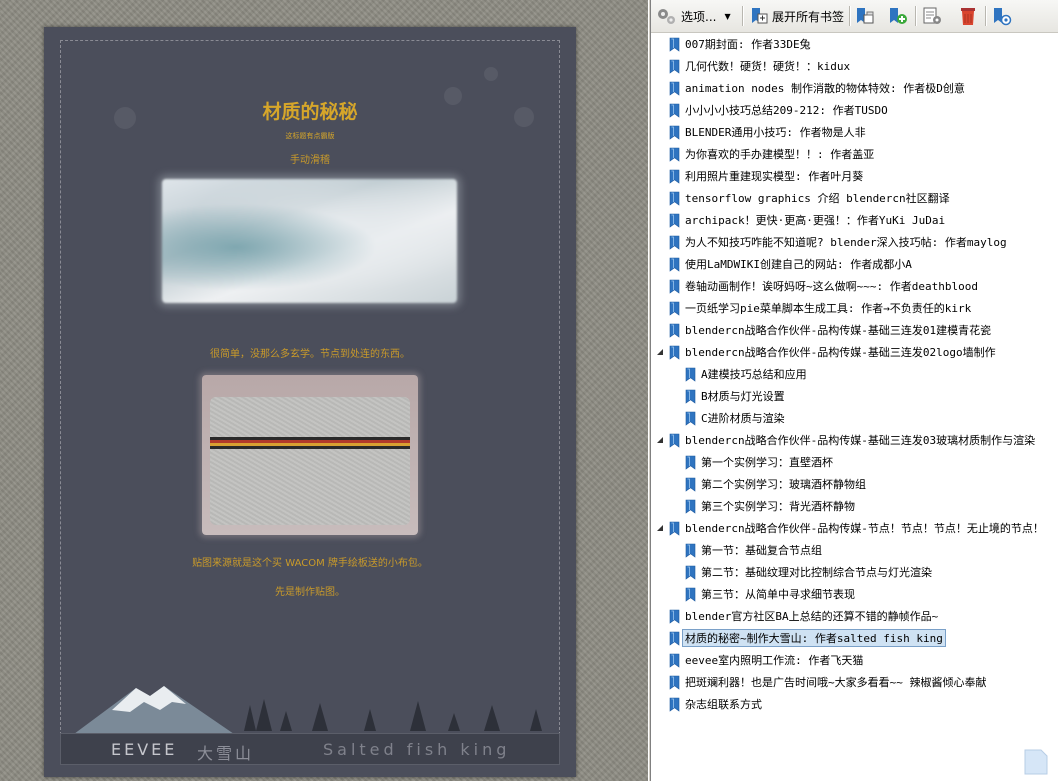 The image size is (1058, 781). I want to click on bookmark-label: blender官方社区BA上总结的还算不错的静帧作品~, so click(812, 616).